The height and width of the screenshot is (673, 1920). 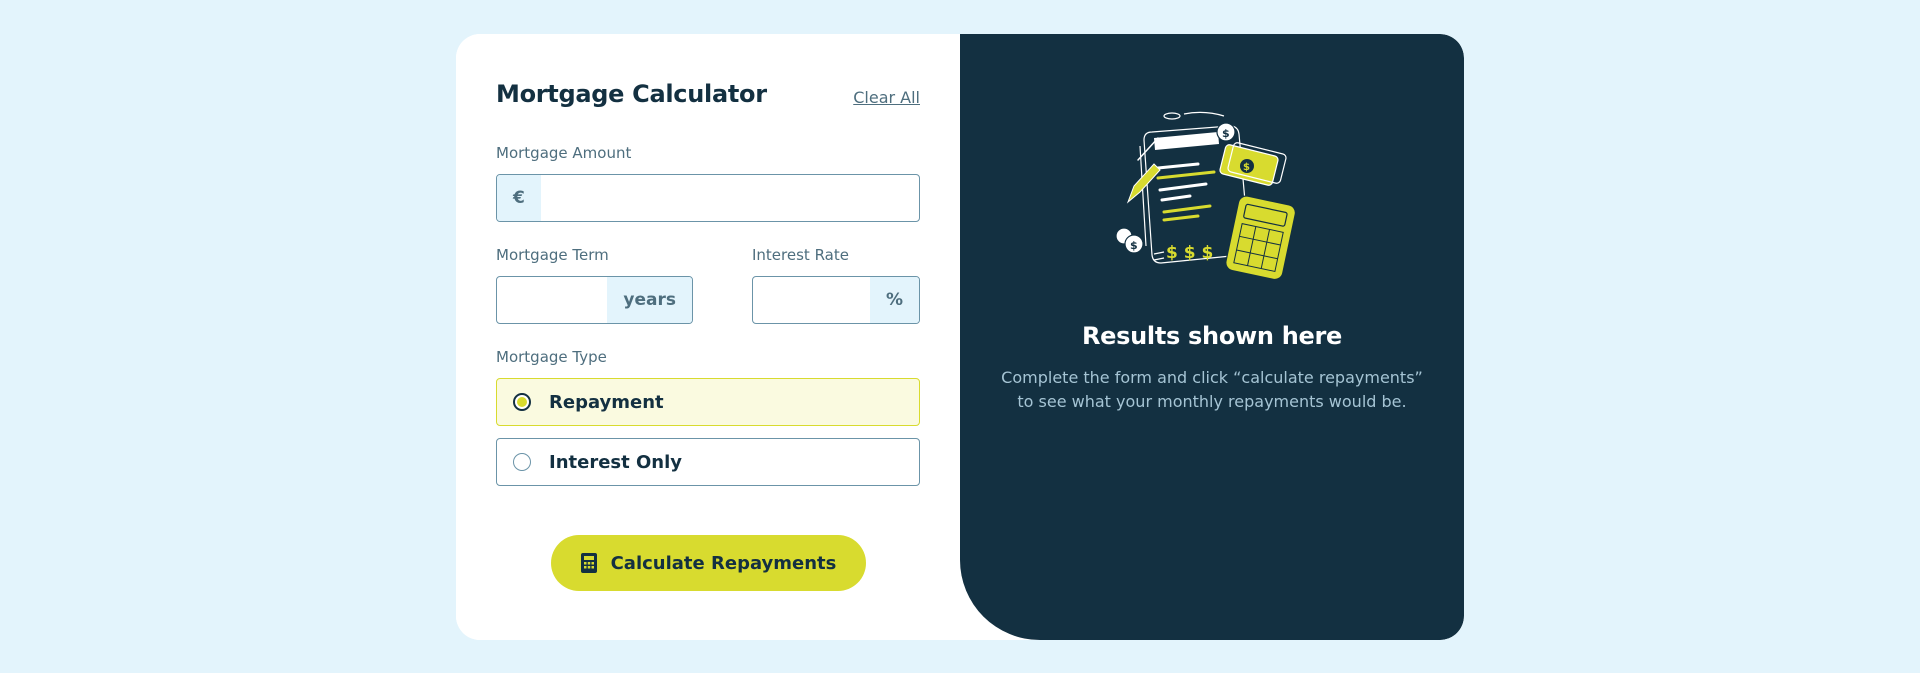 What do you see at coordinates (522, 402) in the screenshot?
I see `radio-selected-icon` at bounding box center [522, 402].